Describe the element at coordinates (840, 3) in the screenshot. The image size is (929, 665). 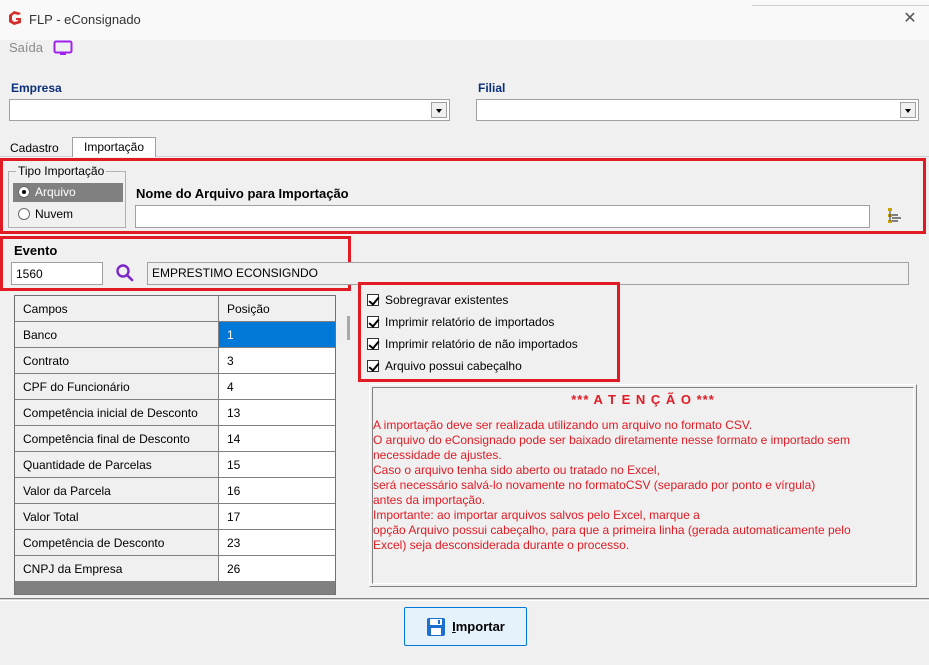
I see `top-strip` at that location.